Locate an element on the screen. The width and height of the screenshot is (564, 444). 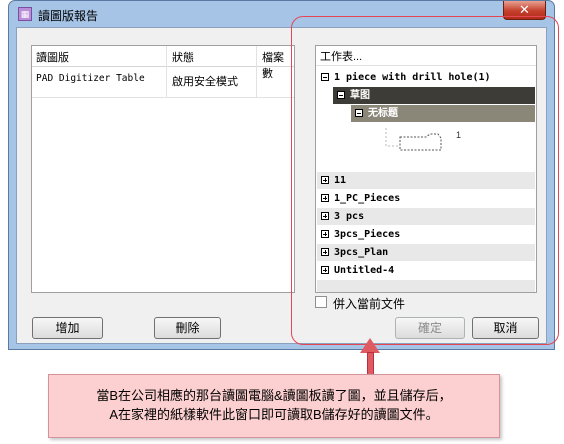
tree-node-item: 3 pcs is located at coordinates (342, 216).